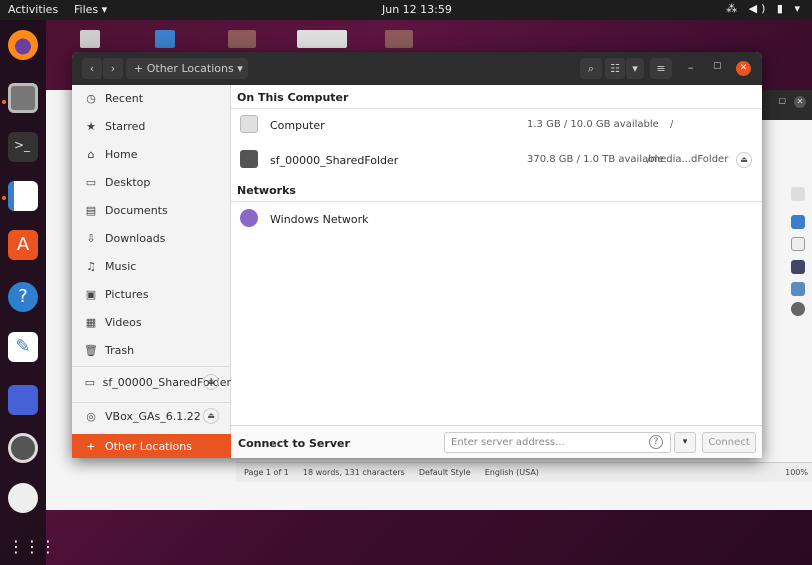 This screenshot has height=565, width=812. I want to click on downloads-icon: ⇩, so click(91, 238).